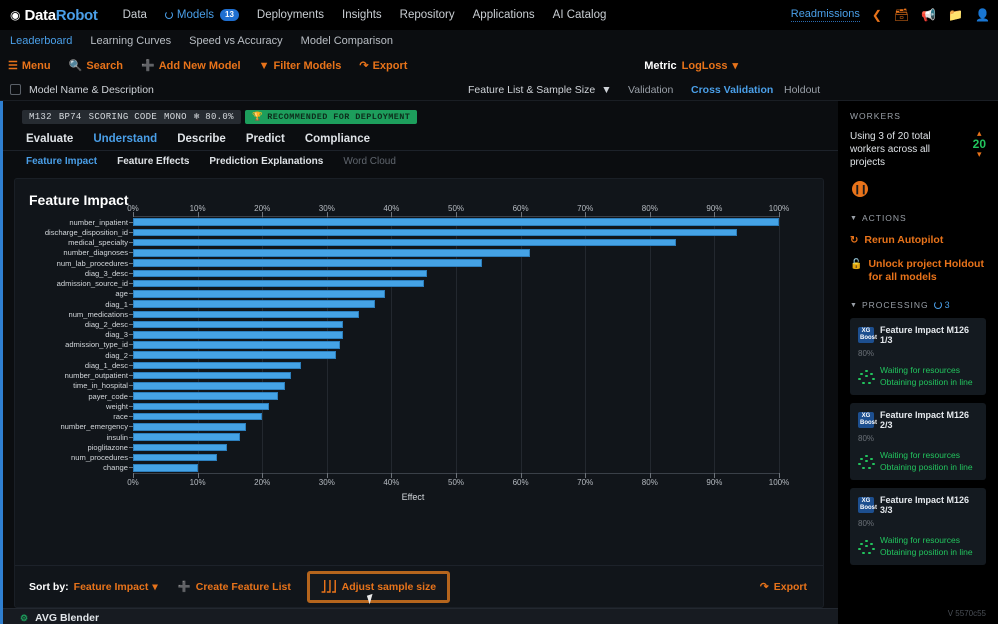  Describe the element at coordinates (300, 66) in the screenshot. I see `filter-models-button: ▼ Filter Models` at that location.